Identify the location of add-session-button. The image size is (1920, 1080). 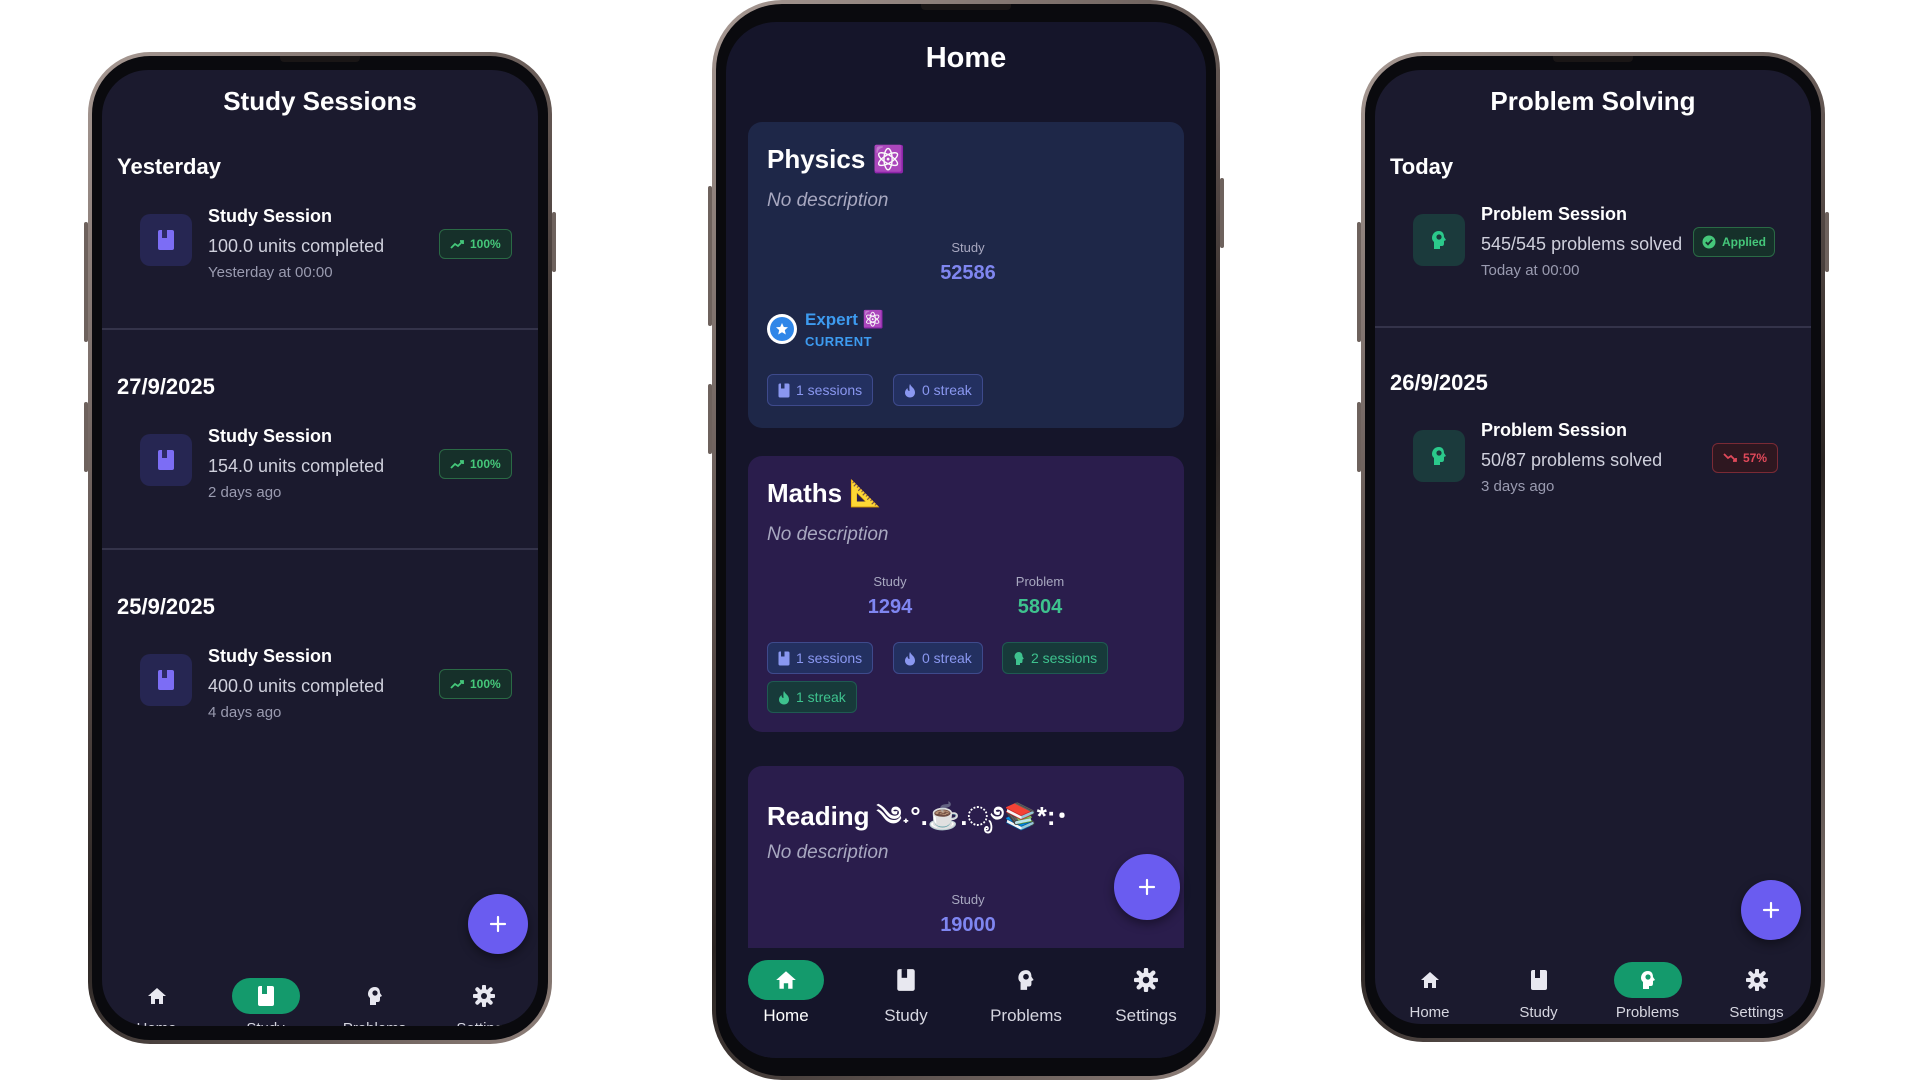
(498, 924).